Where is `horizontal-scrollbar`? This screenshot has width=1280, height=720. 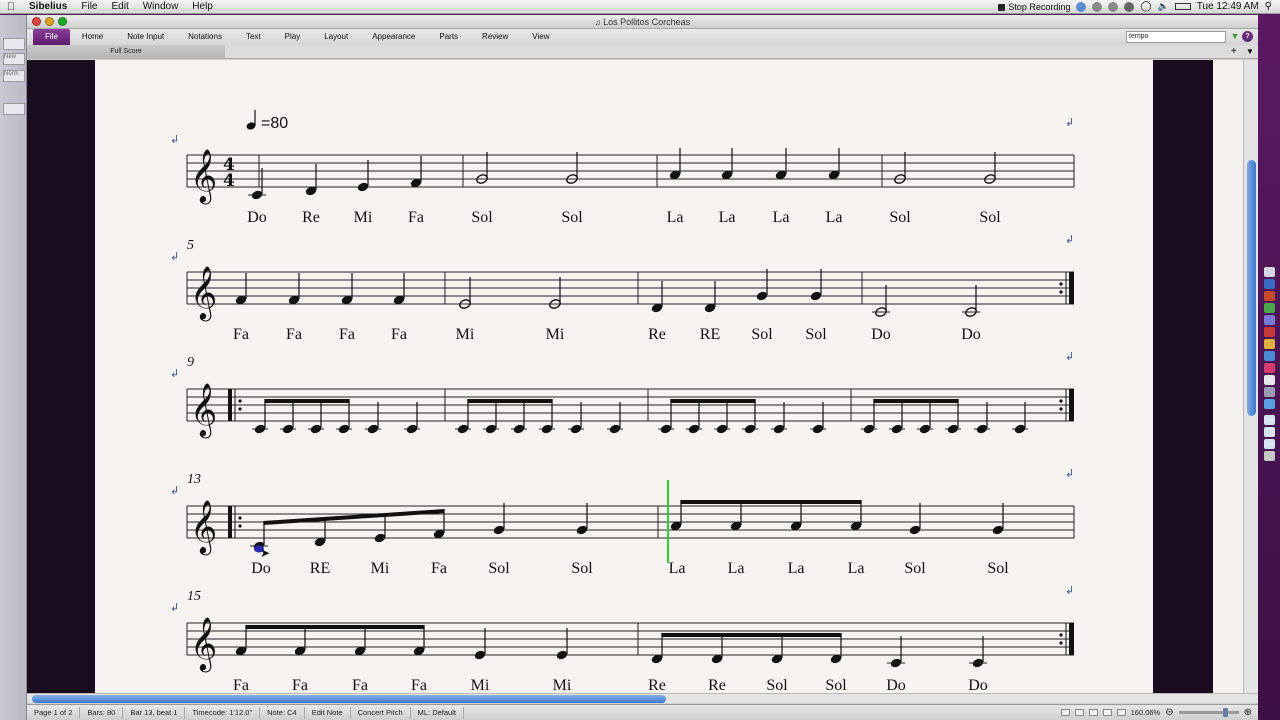 horizontal-scrollbar is located at coordinates (642, 698).